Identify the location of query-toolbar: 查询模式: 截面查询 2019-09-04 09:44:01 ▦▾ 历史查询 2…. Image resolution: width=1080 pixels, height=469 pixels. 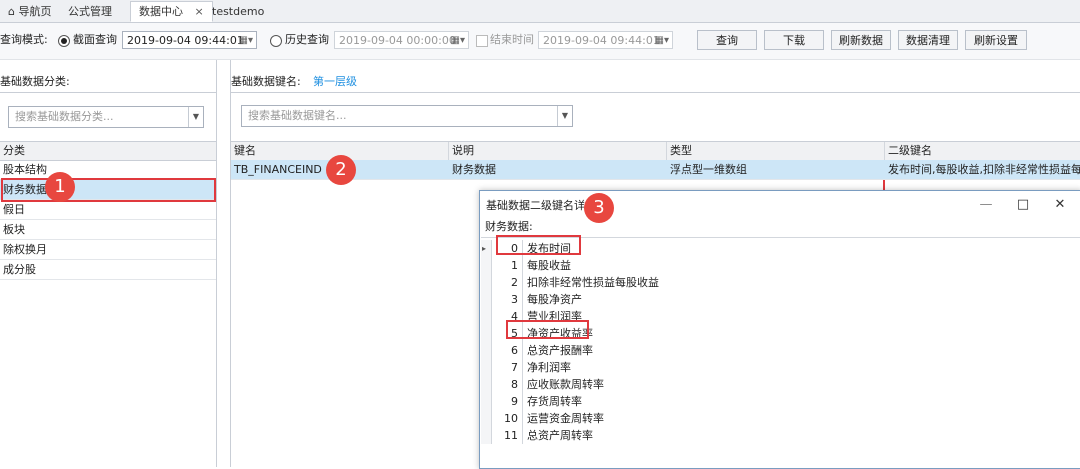
(540, 41).